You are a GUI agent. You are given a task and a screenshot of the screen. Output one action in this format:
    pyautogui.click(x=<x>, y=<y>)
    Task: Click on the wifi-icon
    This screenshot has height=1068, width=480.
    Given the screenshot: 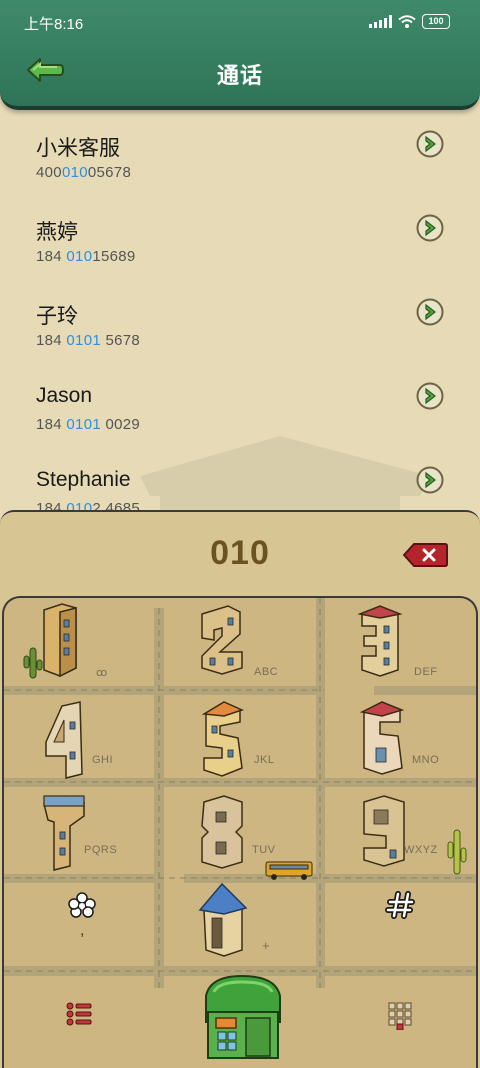 What is the action you would take?
    pyautogui.click(x=407, y=21)
    